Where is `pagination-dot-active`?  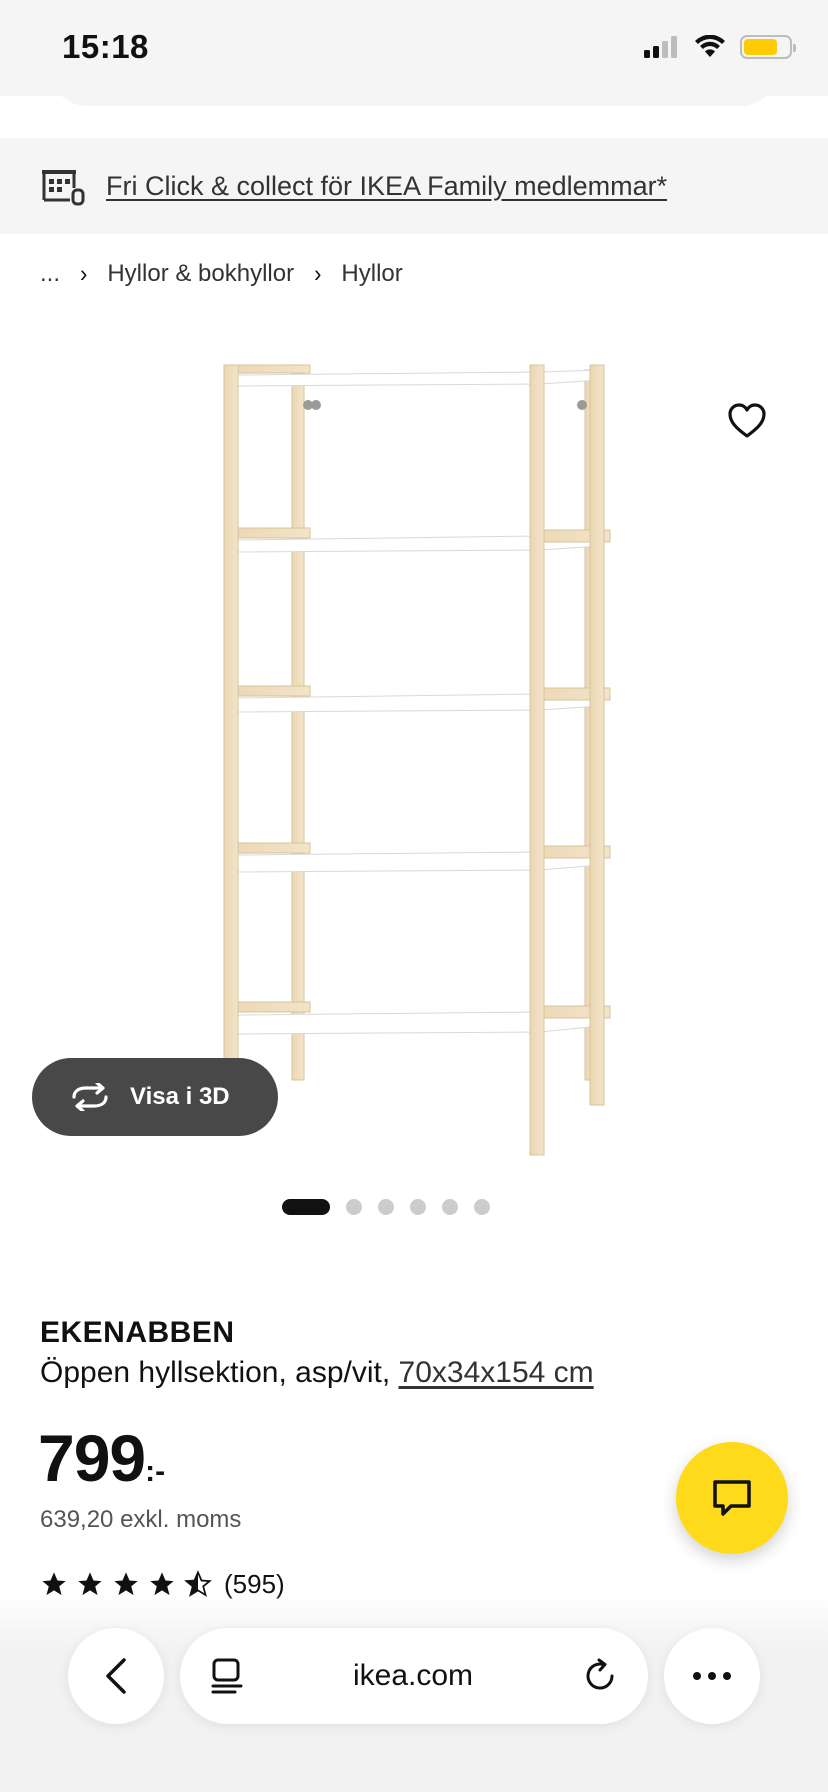 pagination-dot-active is located at coordinates (306, 1207).